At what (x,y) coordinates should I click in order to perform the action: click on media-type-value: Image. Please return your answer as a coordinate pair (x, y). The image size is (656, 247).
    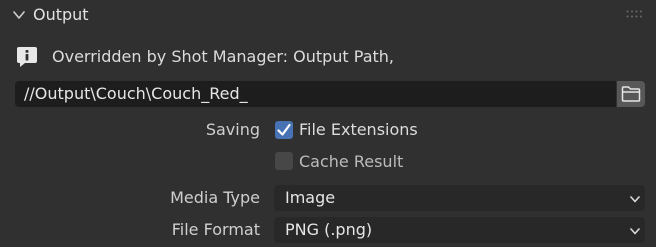
    Looking at the image, I should click on (310, 197).